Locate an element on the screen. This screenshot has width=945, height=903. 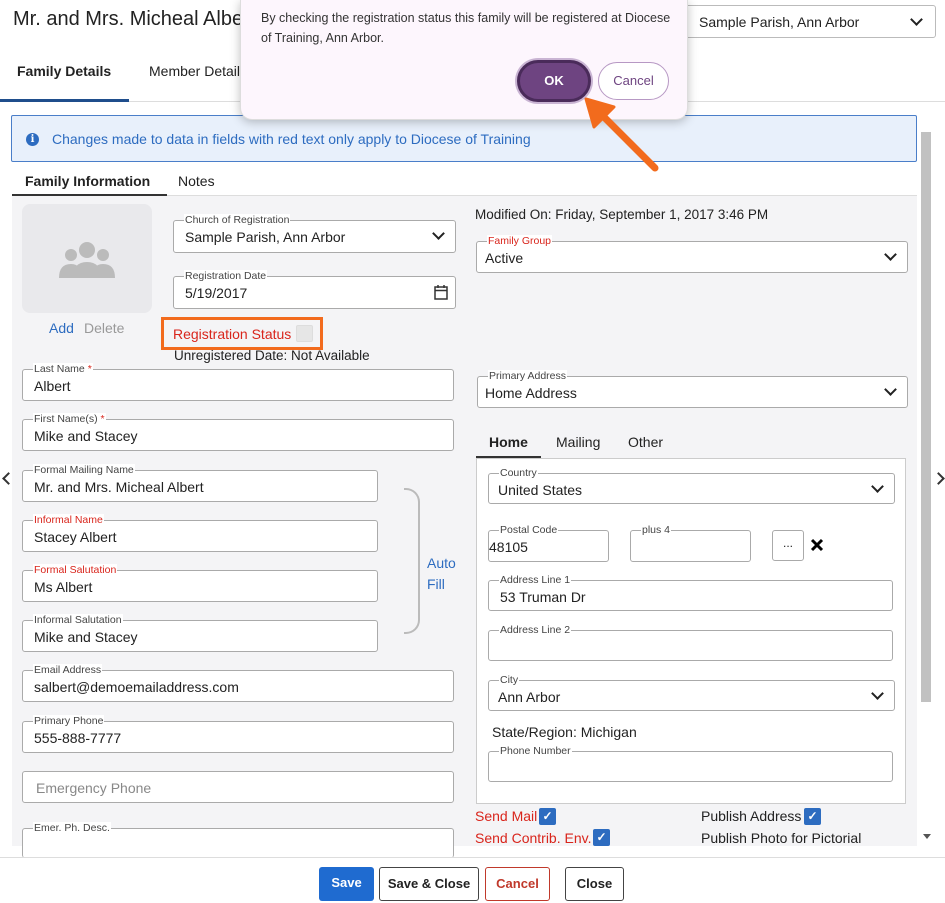
send-contrib-env-label: Send Contrib. Env. is located at coordinates (533, 838).